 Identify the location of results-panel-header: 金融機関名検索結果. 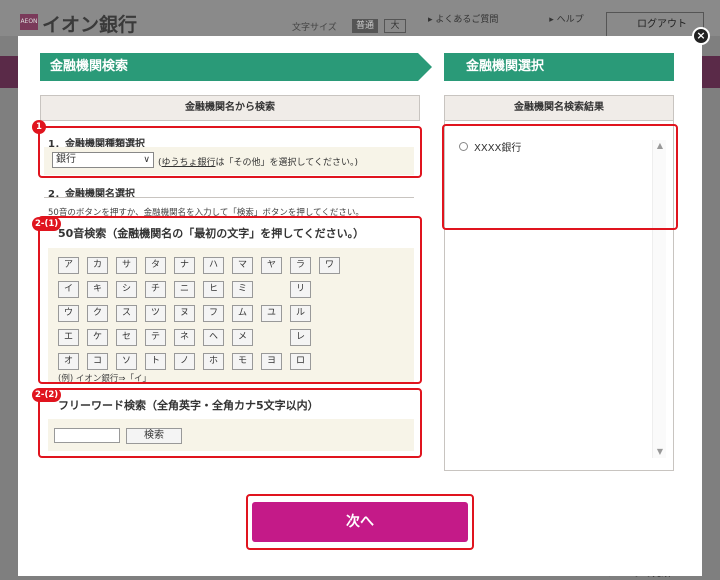
(559, 108).